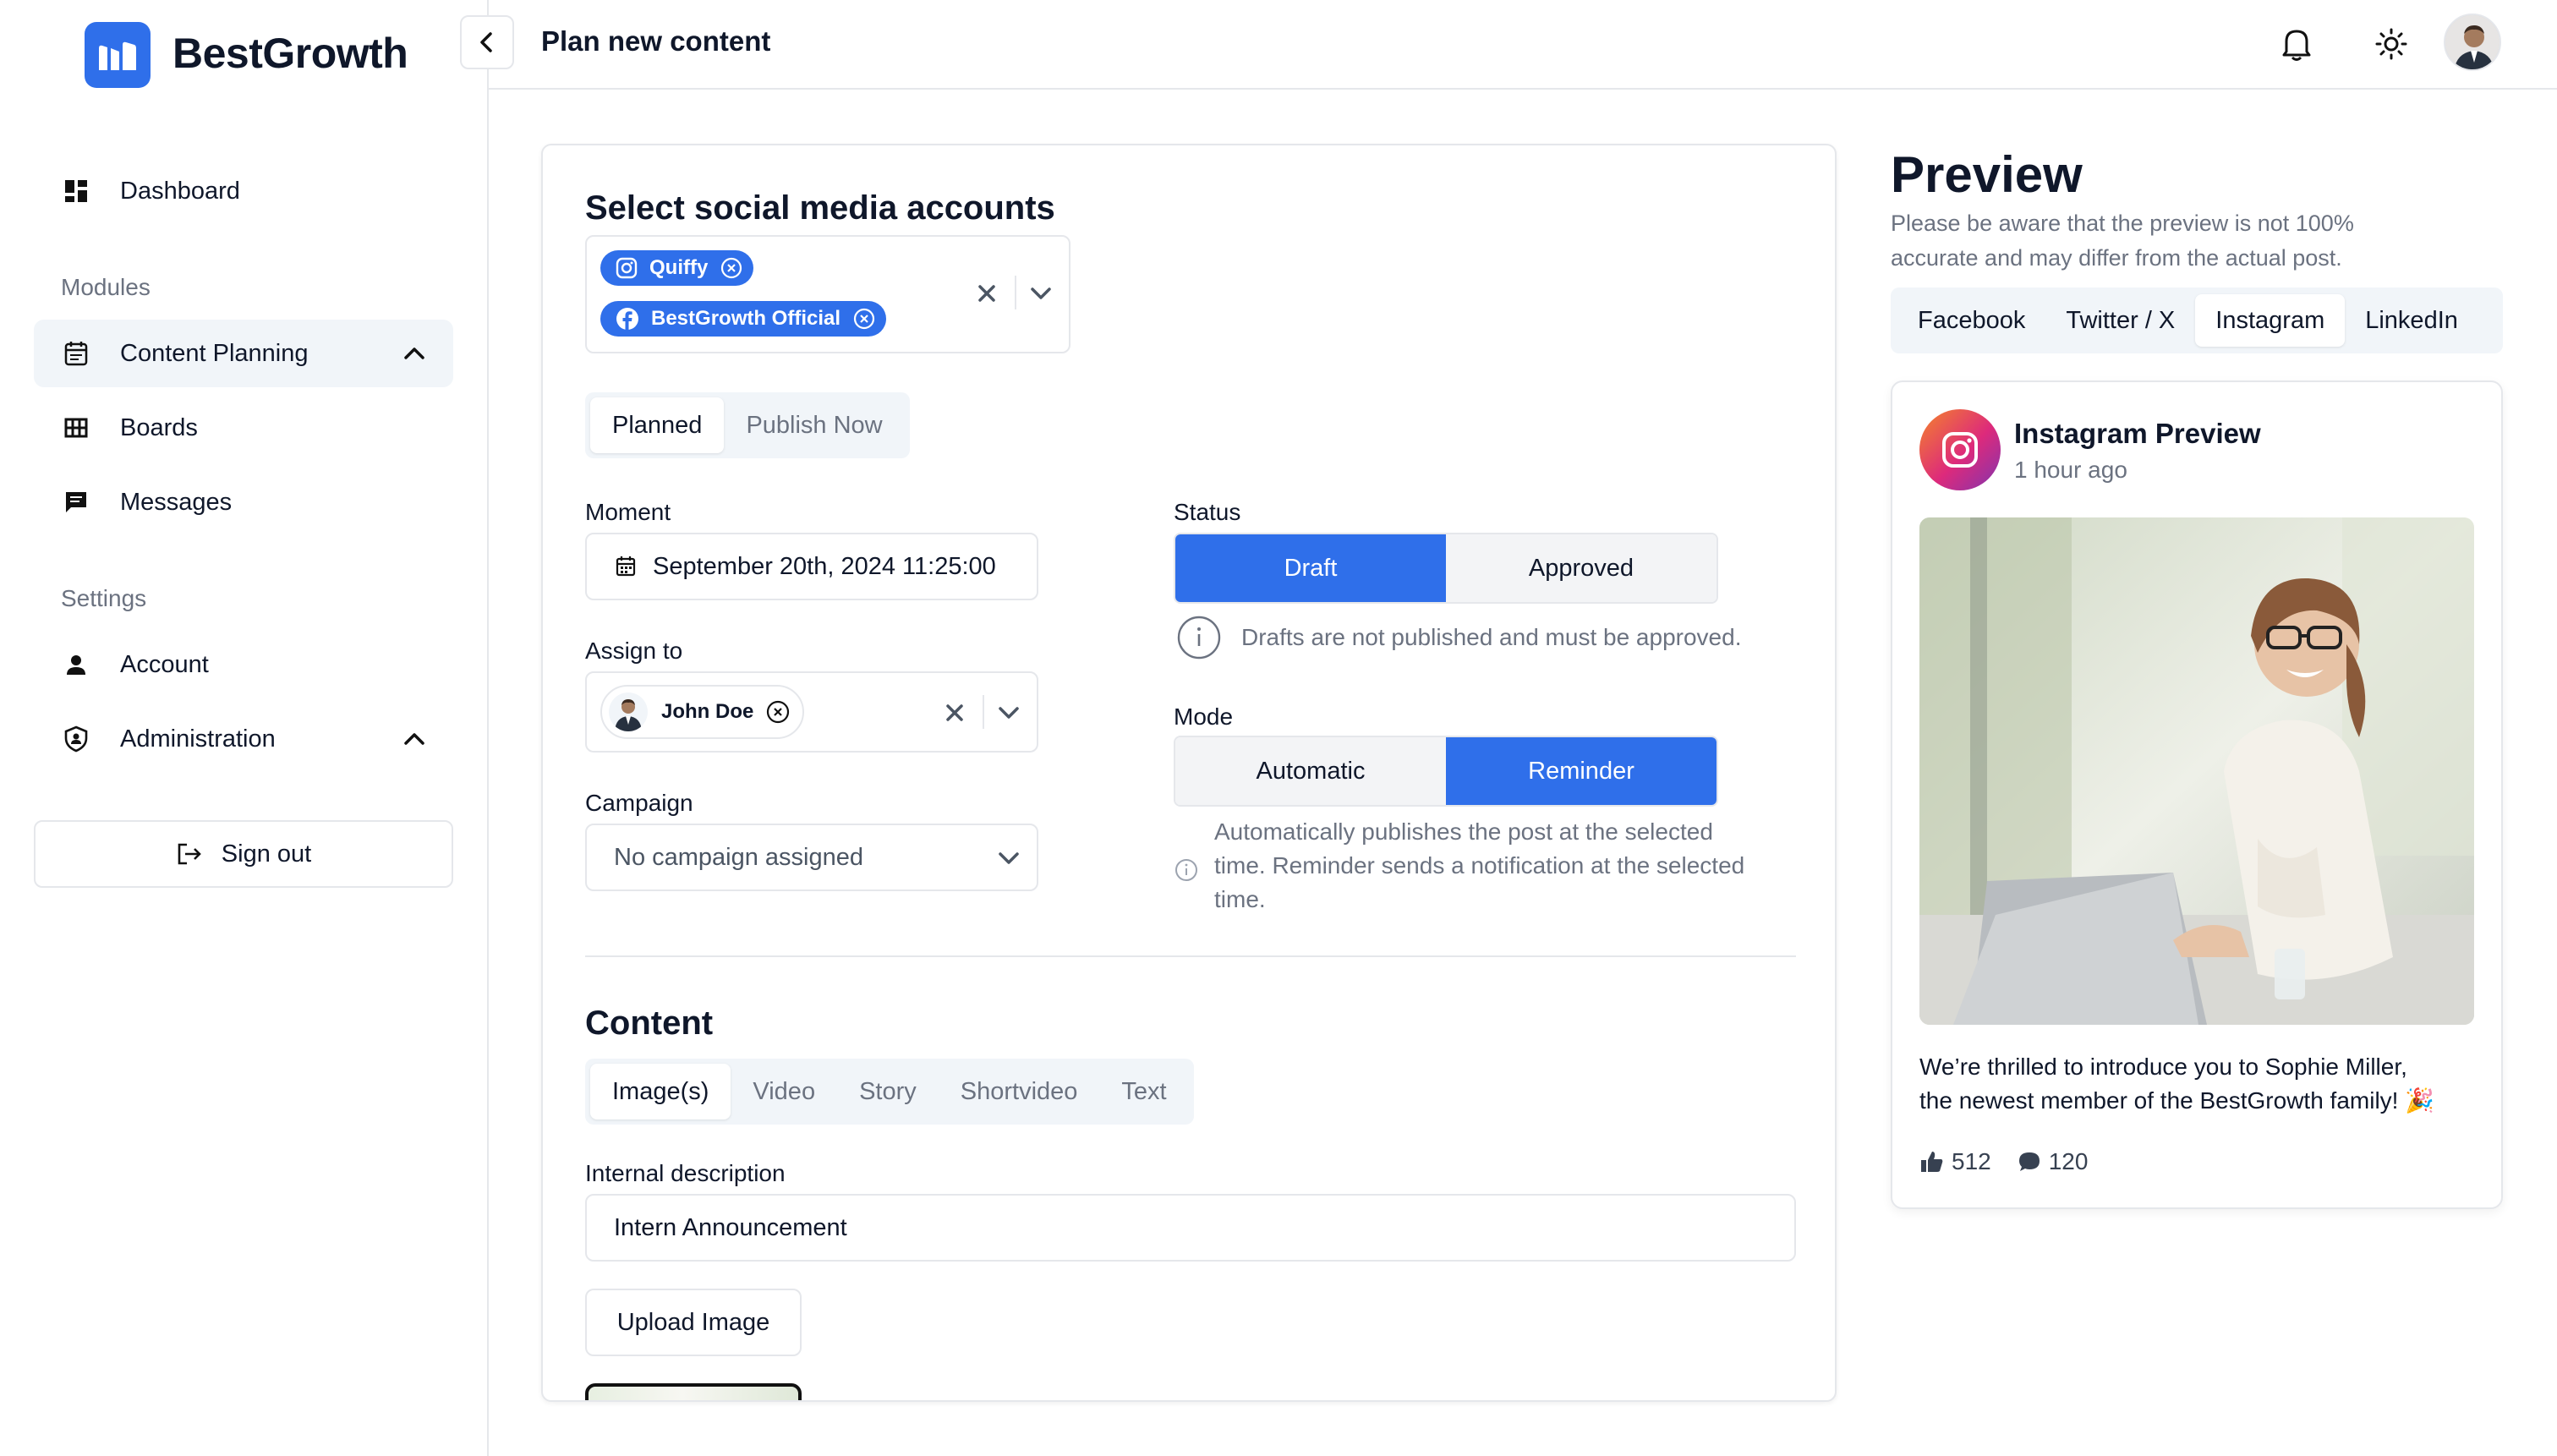 The width and height of the screenshot is (2557, 1456). What do you see at coordinates (176, 502) in the screenshot?
I see `sidebar-item-label: Messages` at bounding box center [176, 502].